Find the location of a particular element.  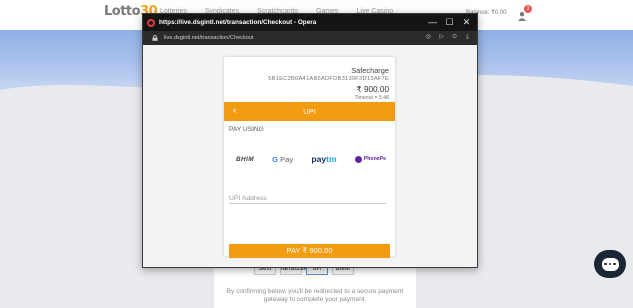

google-pay-app-option: G Pay is located at coordinates (282, 159).